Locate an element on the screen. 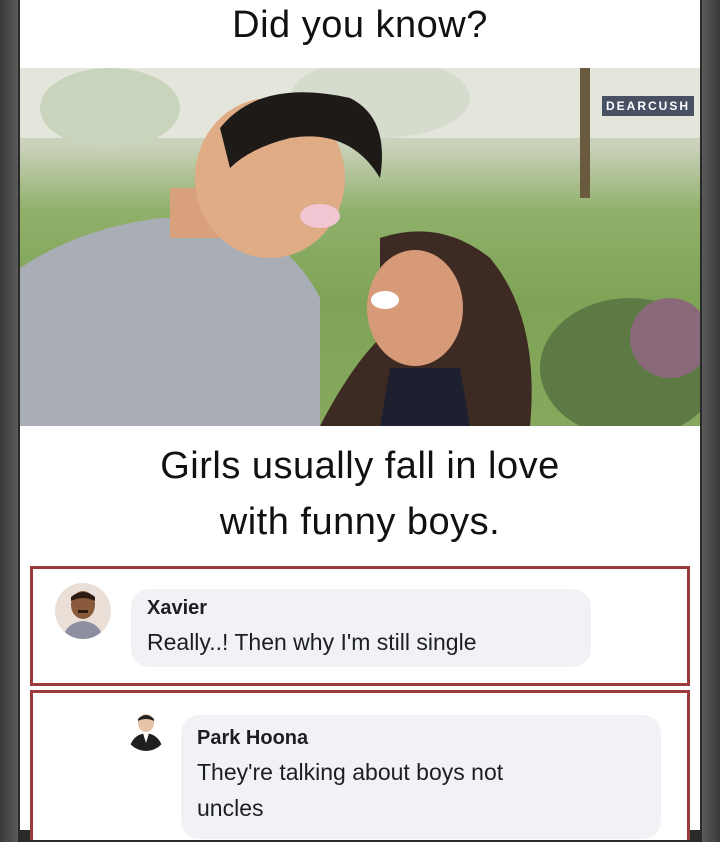  avatar-park-hoona is located at coordinates (146, 730).